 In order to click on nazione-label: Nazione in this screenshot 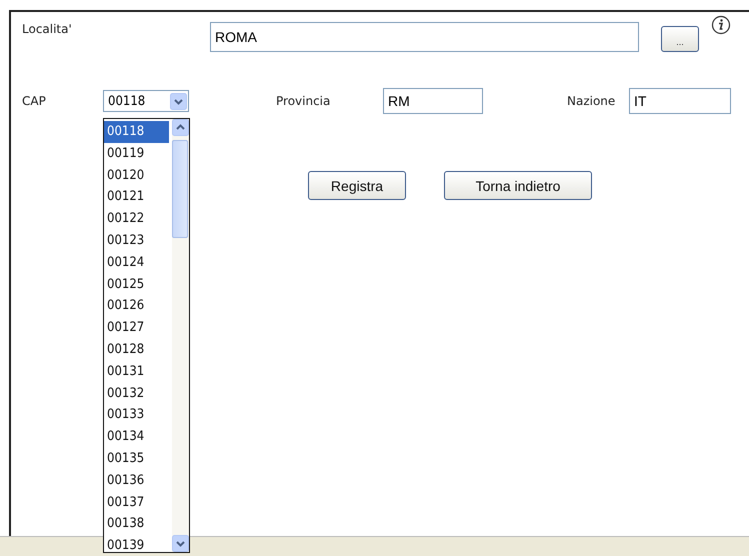, I will do `click(591, 101)`.